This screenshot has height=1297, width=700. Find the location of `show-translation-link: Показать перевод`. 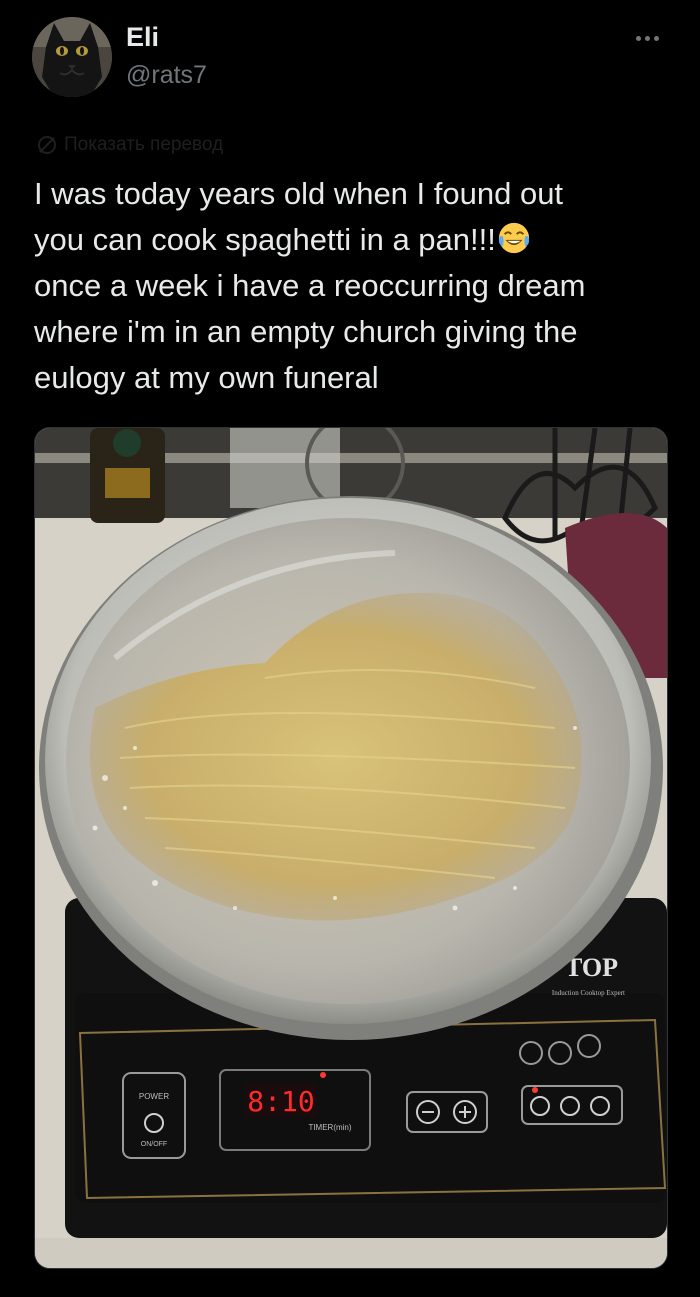

show-translation-link: Показать перевод is located at coordinates (129, 145).